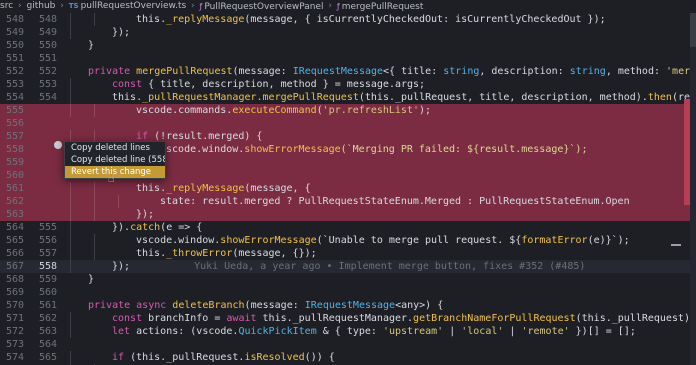 This screenshot has height=365, width=696. What do you see at coordinates (187, 357) in the screenshot?
I see `code-token: (this._pullRequest.` at bounding box center [187, 357].